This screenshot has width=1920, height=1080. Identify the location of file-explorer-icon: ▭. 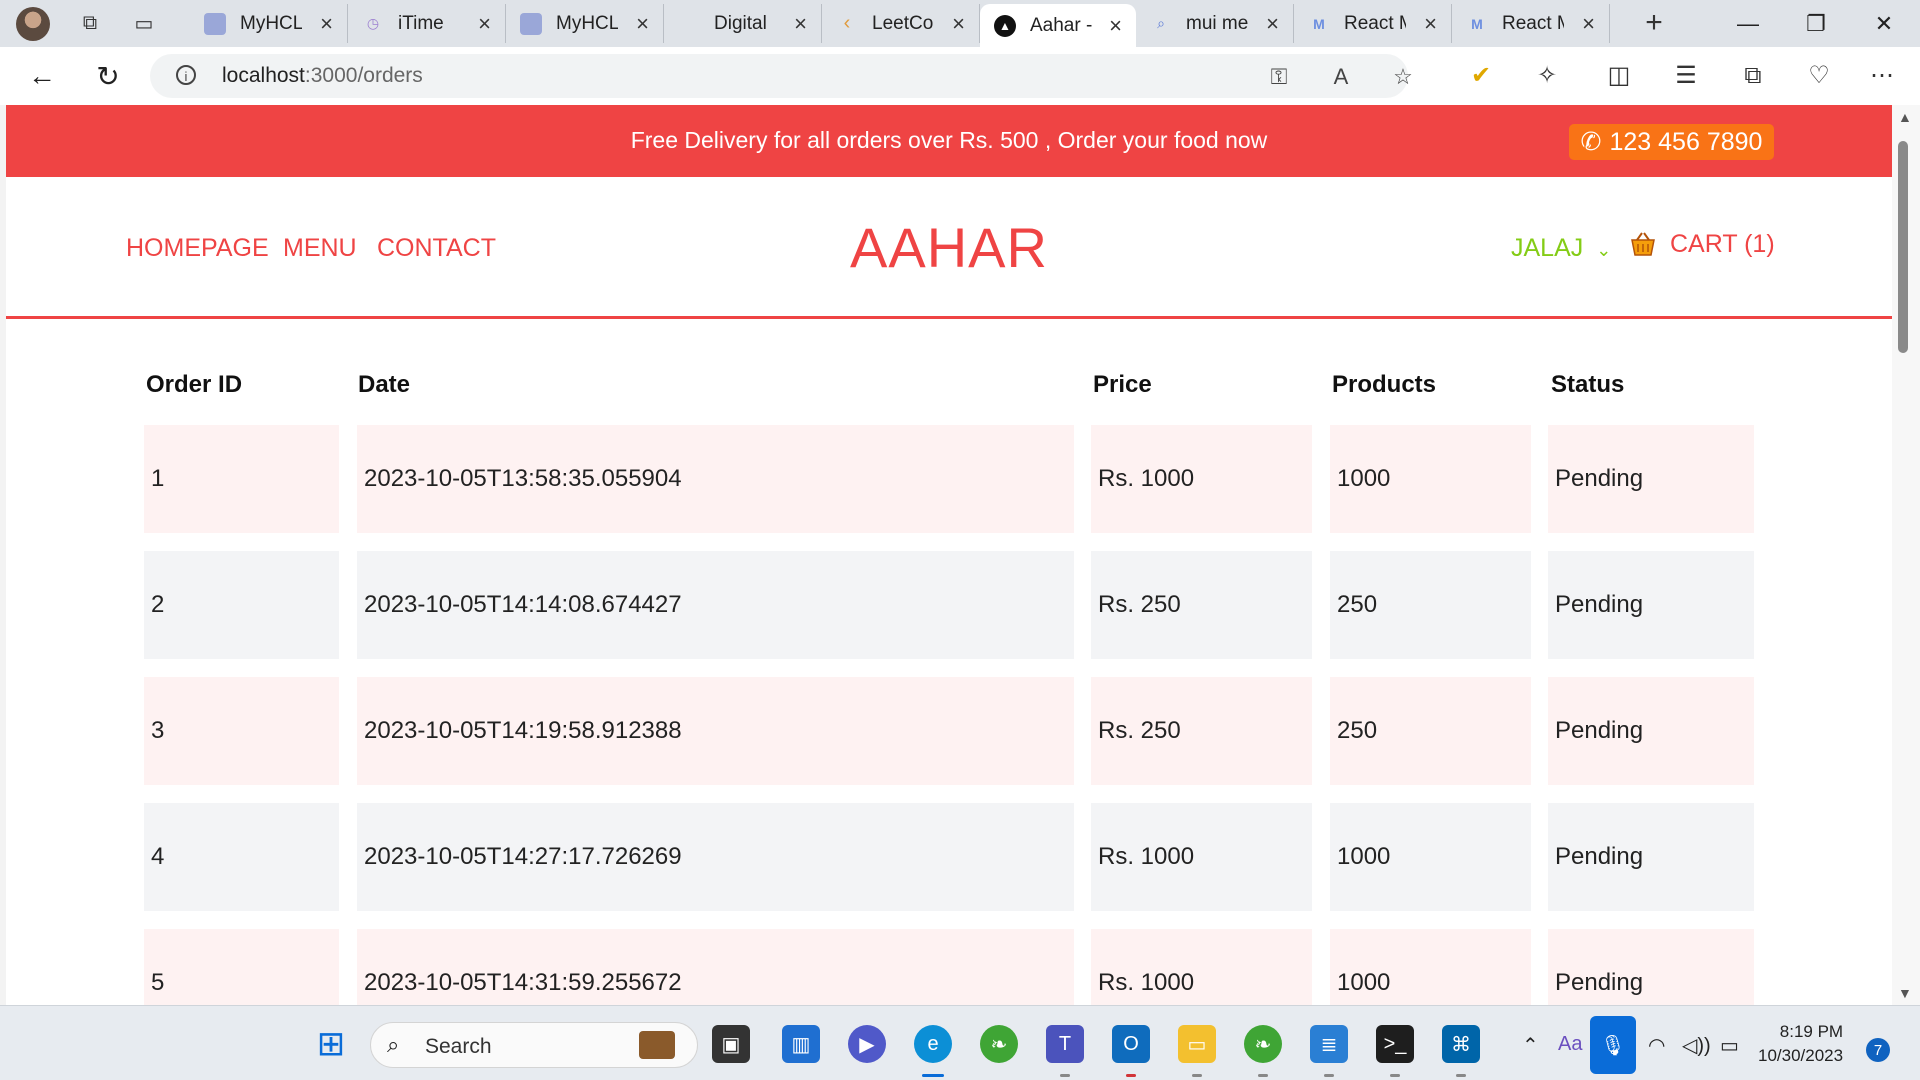
(1197, 1044).